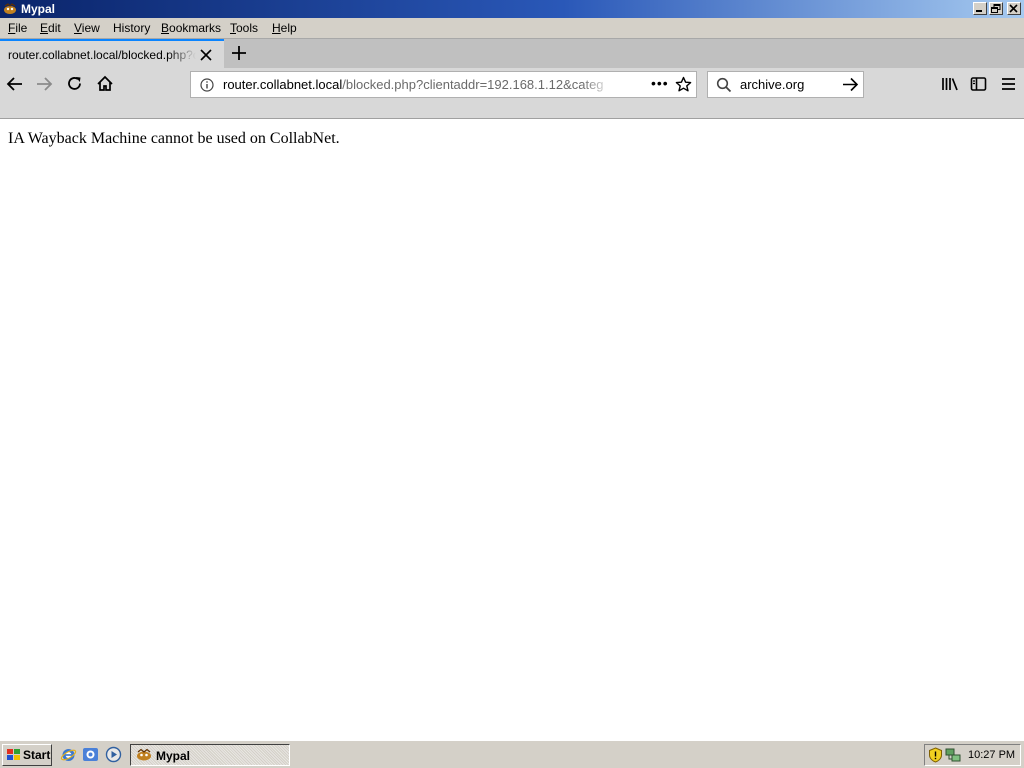 This screenshot has width=1024, height=768. What do you see at coordinates (38, 9) in the screenshot?
I see `window-title: Mypal` at bounding box center [38, 9].